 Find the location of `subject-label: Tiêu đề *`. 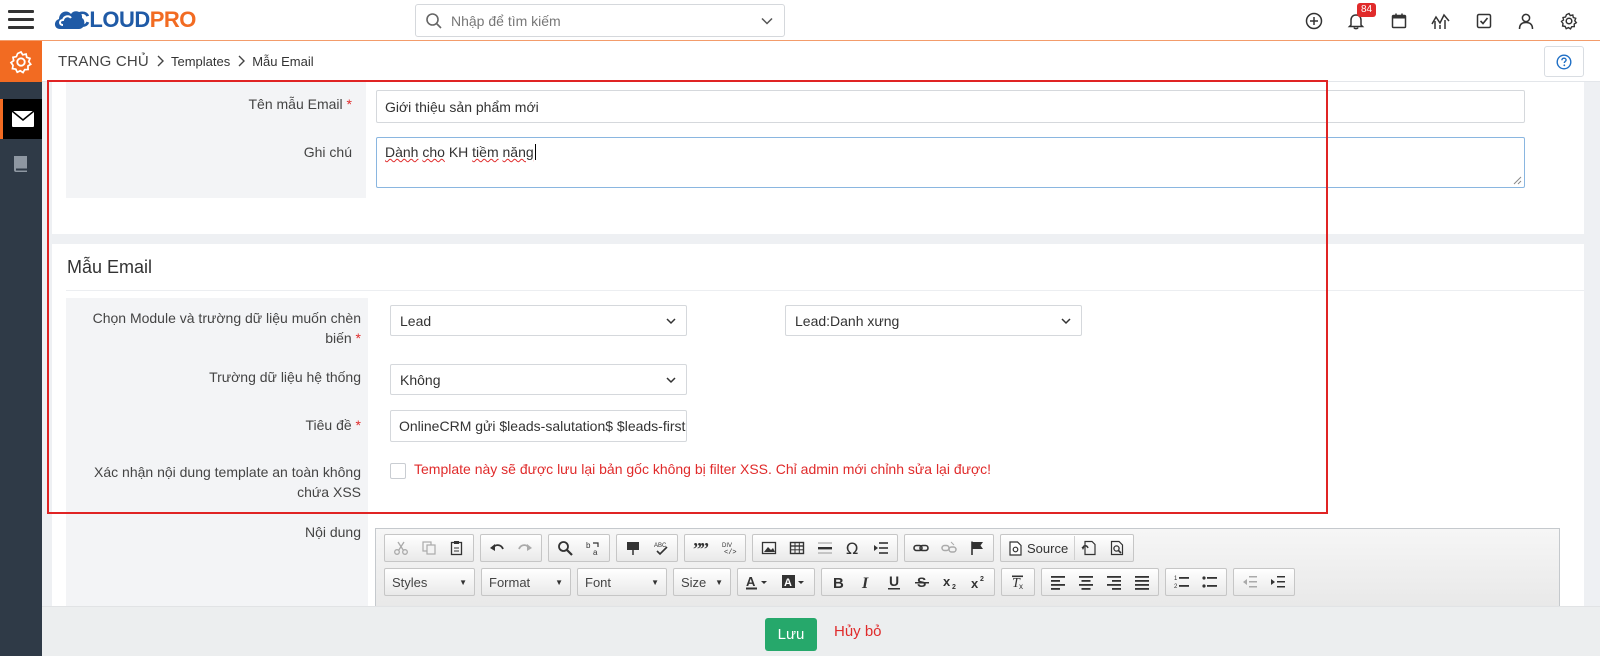

subject-label: Tiêu đề * is located at coordinates (333, 425).